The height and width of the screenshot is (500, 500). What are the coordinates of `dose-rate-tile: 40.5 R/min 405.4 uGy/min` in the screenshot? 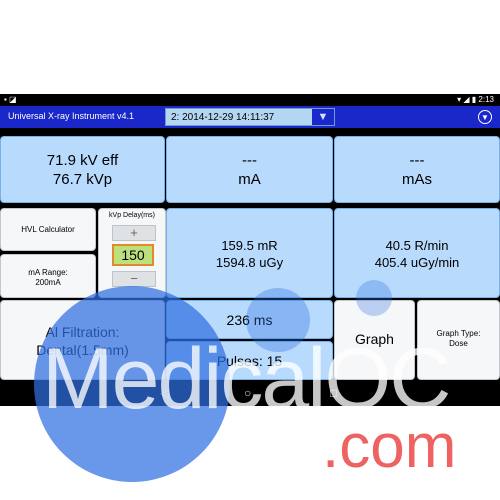 It's located at (417, 253).